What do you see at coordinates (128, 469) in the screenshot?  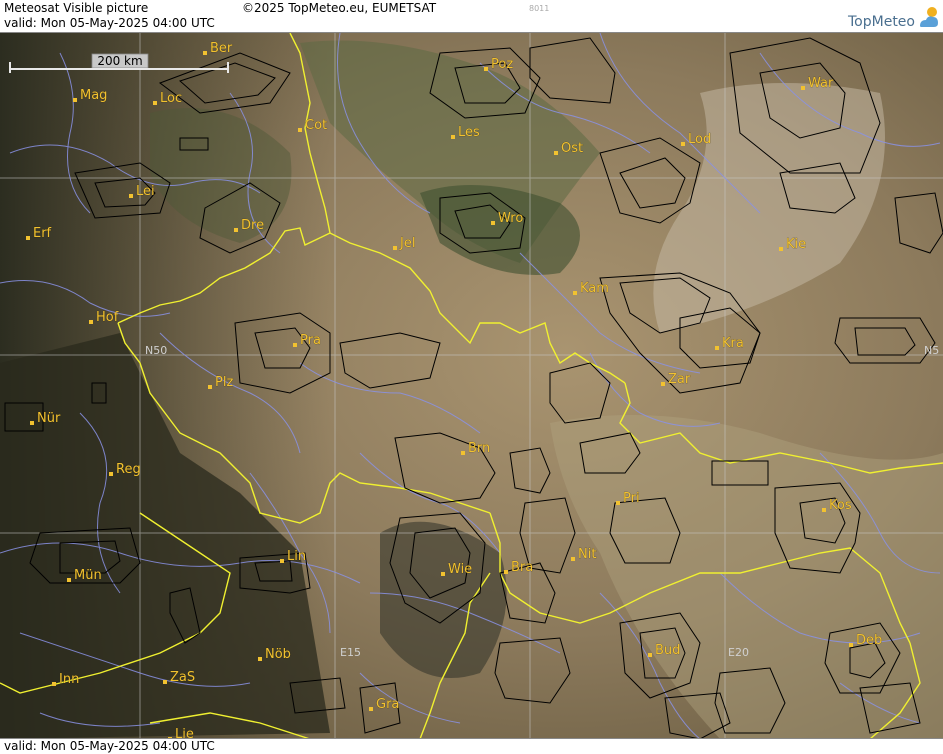 I see `city-label-reg: Reg` at bounding box center [128, 469].